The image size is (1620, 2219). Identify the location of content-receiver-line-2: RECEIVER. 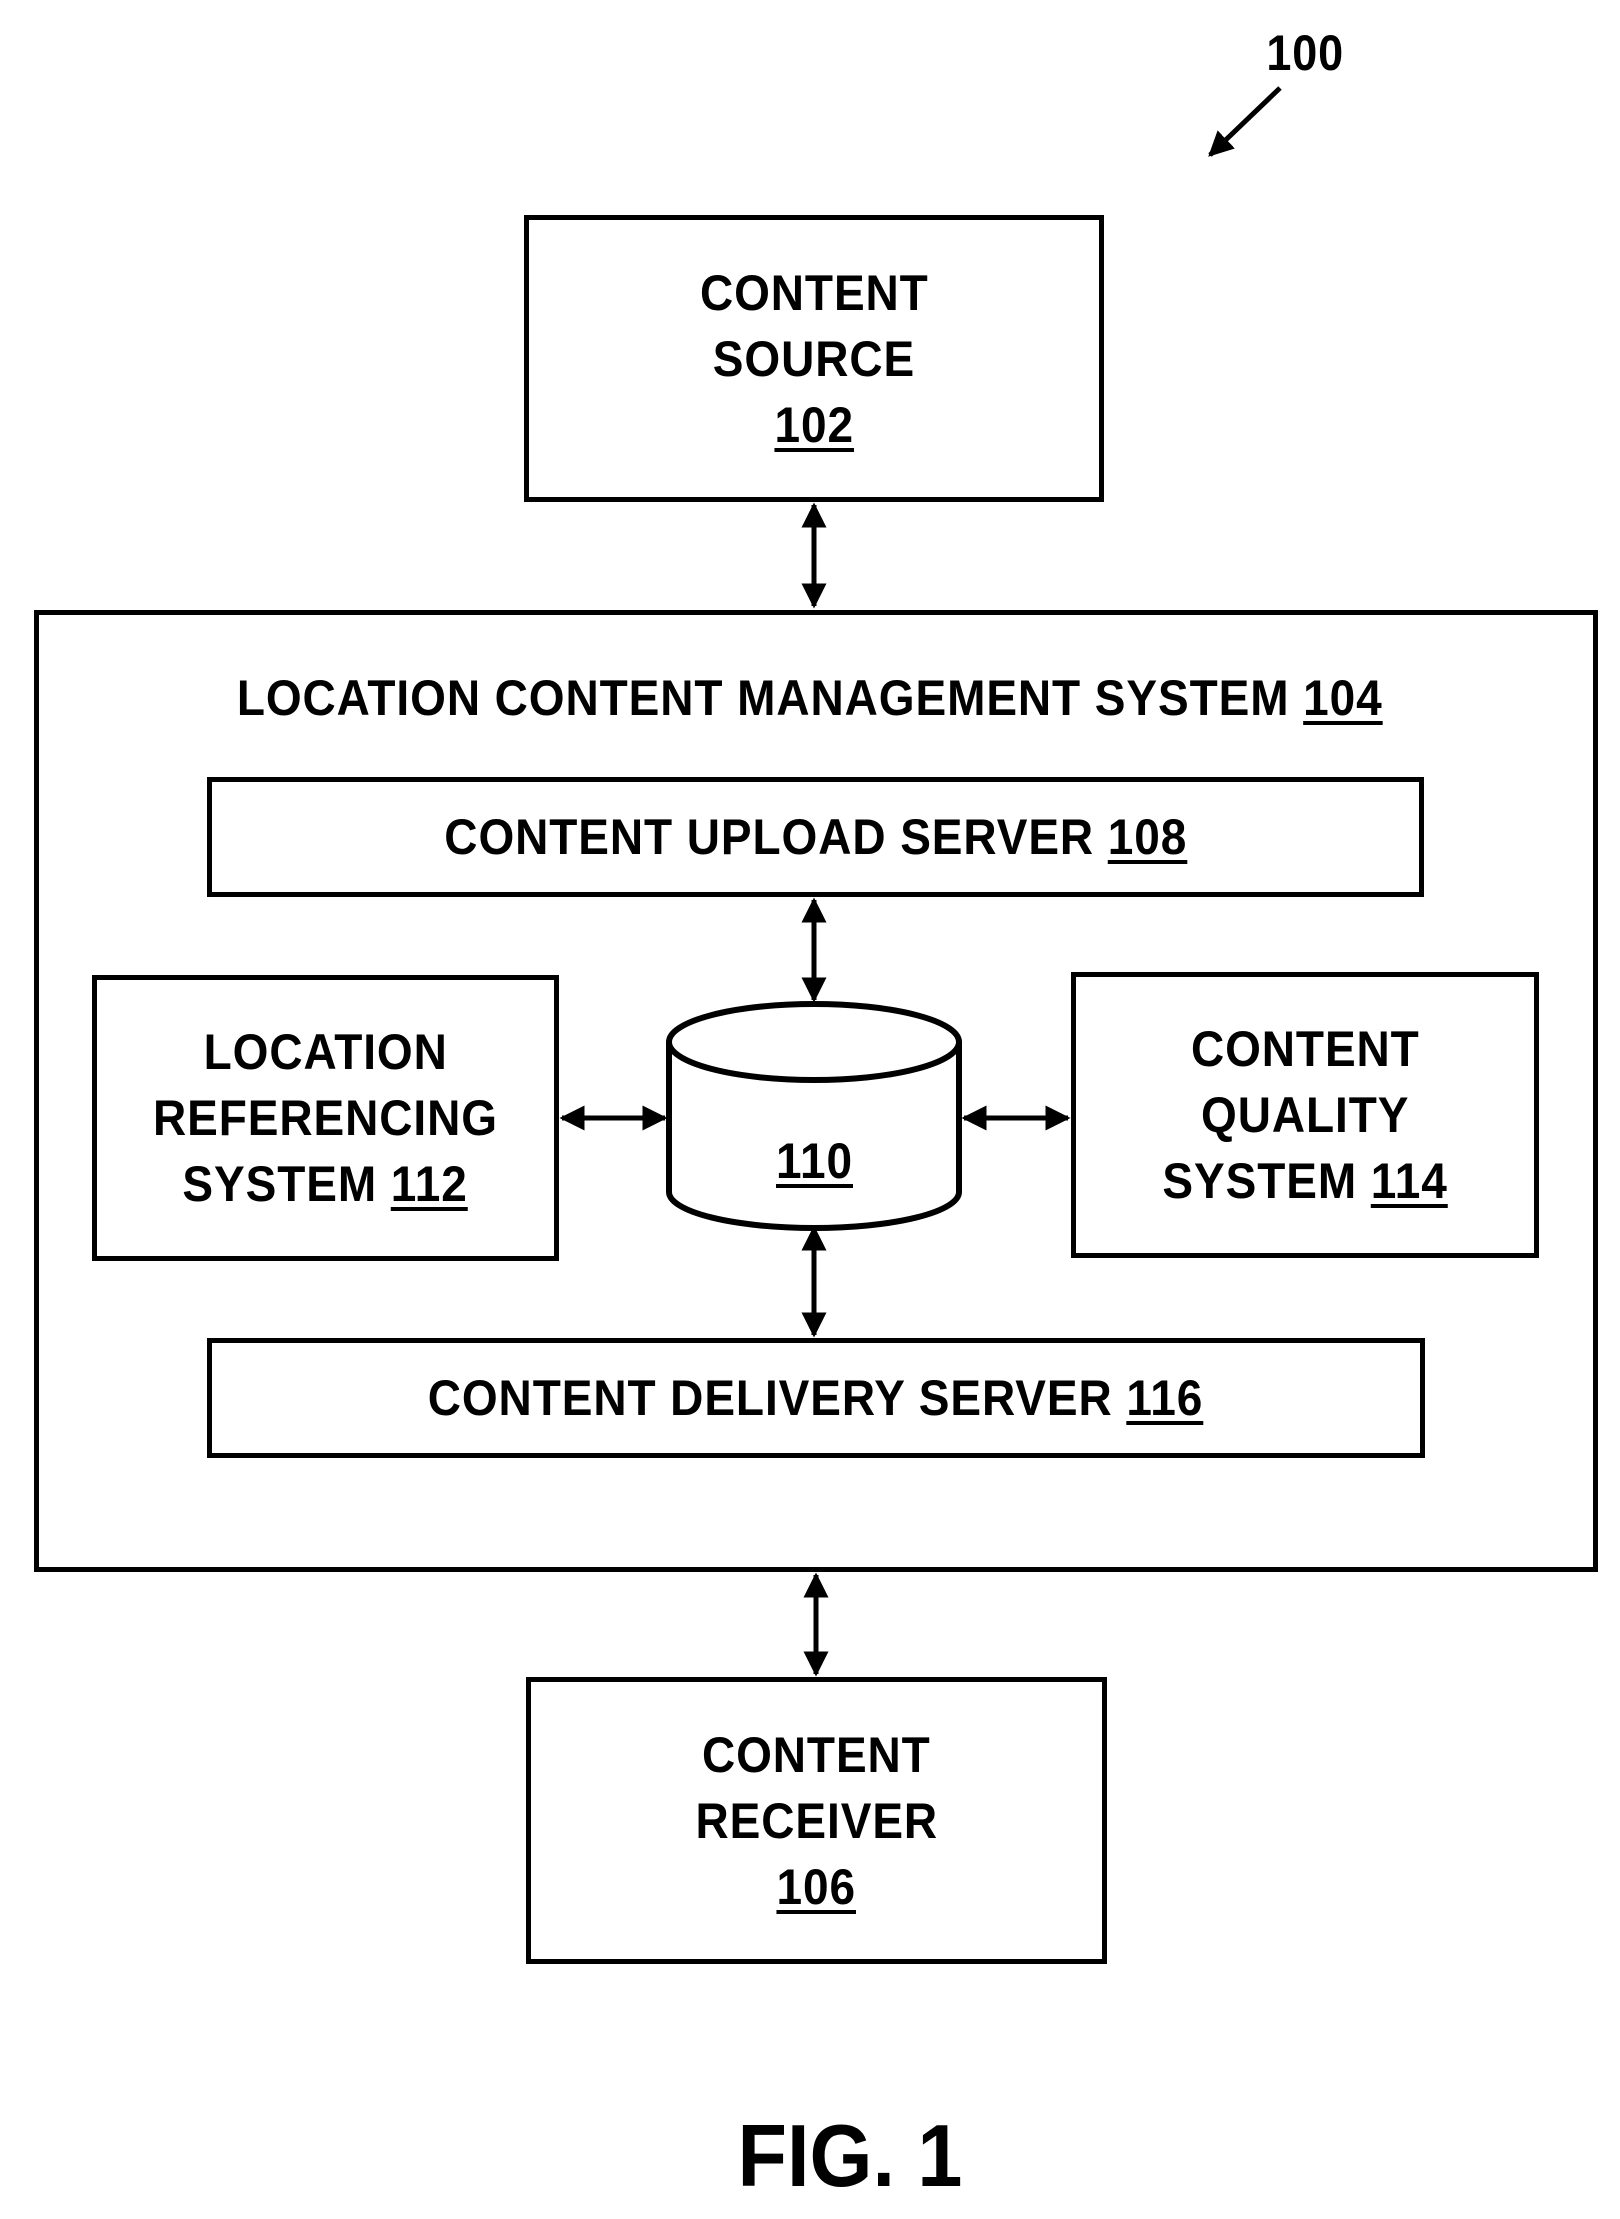
(816, 1820).